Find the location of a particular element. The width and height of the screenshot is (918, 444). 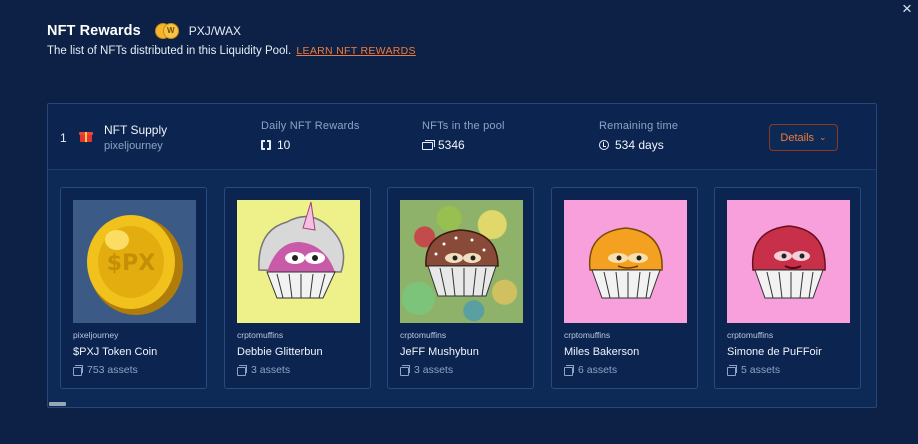

card-assets: 5 assets is located at coordinates (753, 370).